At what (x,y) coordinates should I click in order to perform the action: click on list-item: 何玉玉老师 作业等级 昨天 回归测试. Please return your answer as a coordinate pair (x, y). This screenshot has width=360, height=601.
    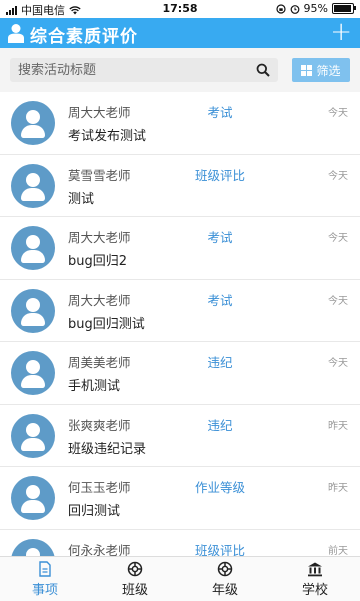
    Looking at the image, I should click on (180, 498).